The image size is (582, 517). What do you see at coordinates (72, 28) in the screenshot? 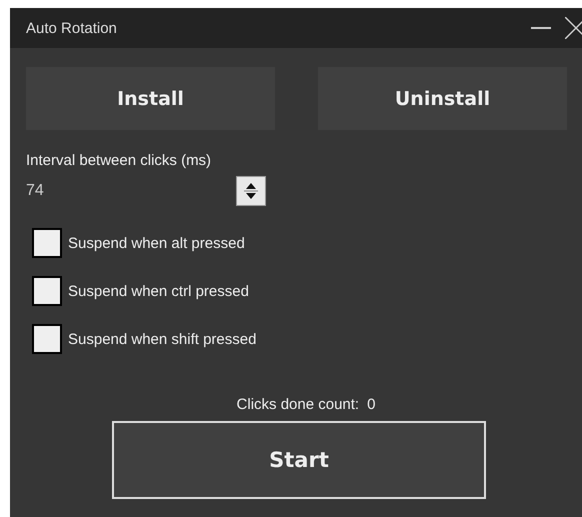
I see `window-title: Auto Rotation` at bounding box center [72, 28].